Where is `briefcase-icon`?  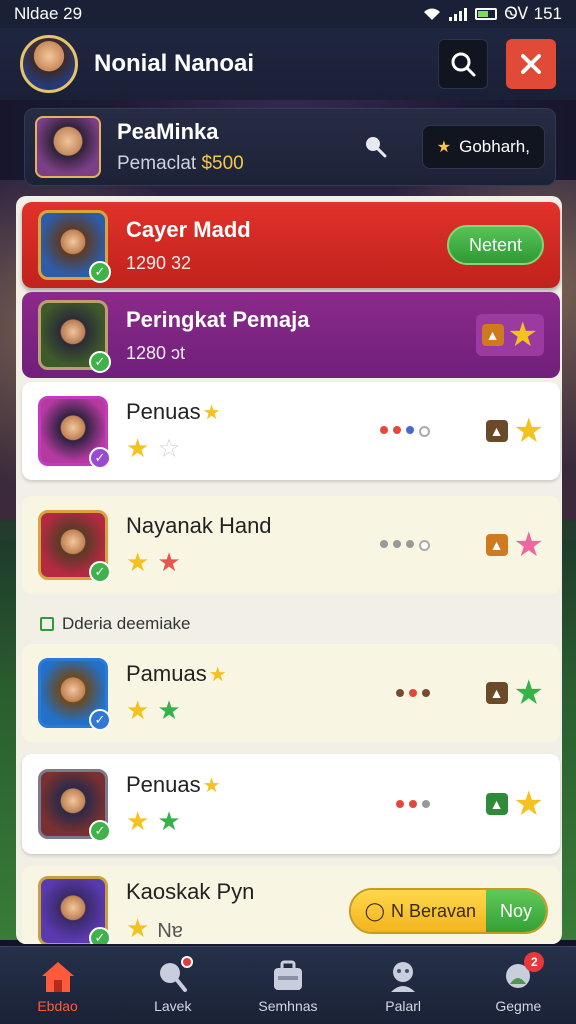 briefcase-icon is located at coordinates (287, 975).